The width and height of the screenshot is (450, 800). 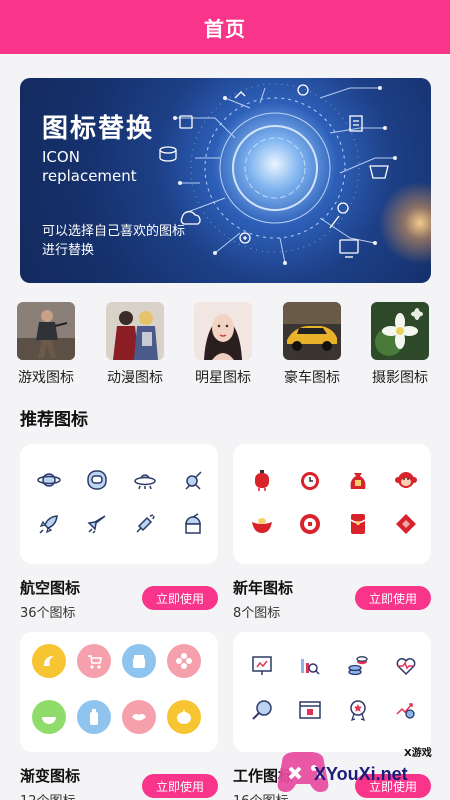 What do you see at coordinates (358, 480) in the screenshot?
I see `fortune-bag-icon` at bounding box center [358, 480].